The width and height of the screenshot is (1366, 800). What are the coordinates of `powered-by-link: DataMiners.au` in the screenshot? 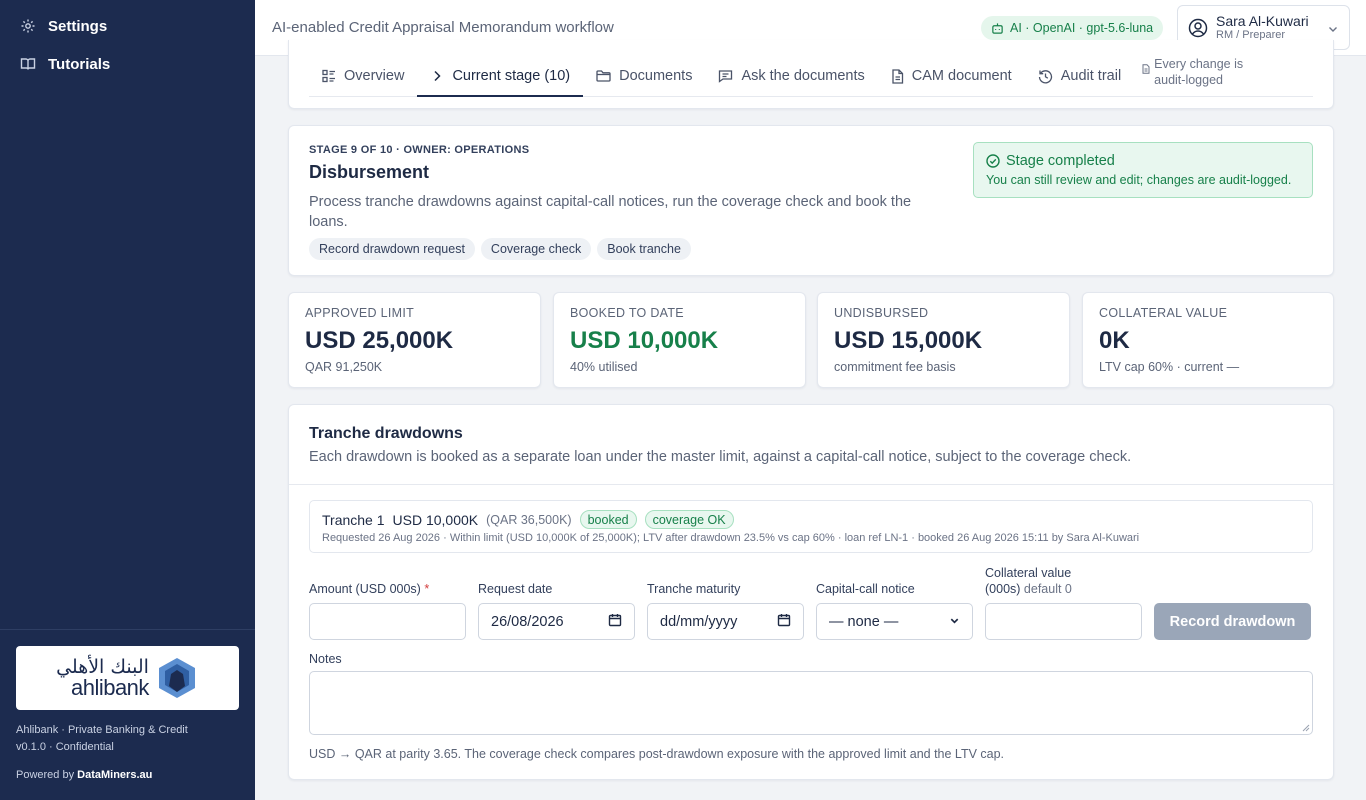 It's located at (114, 775).